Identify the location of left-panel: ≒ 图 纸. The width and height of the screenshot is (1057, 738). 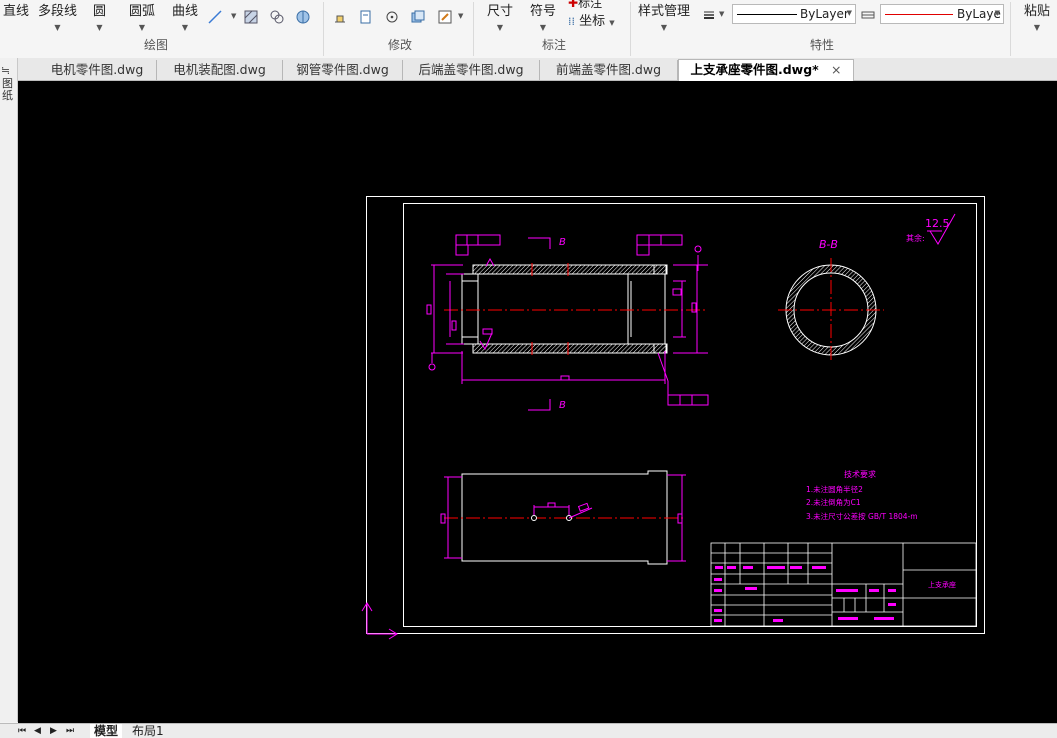
(9, 390).